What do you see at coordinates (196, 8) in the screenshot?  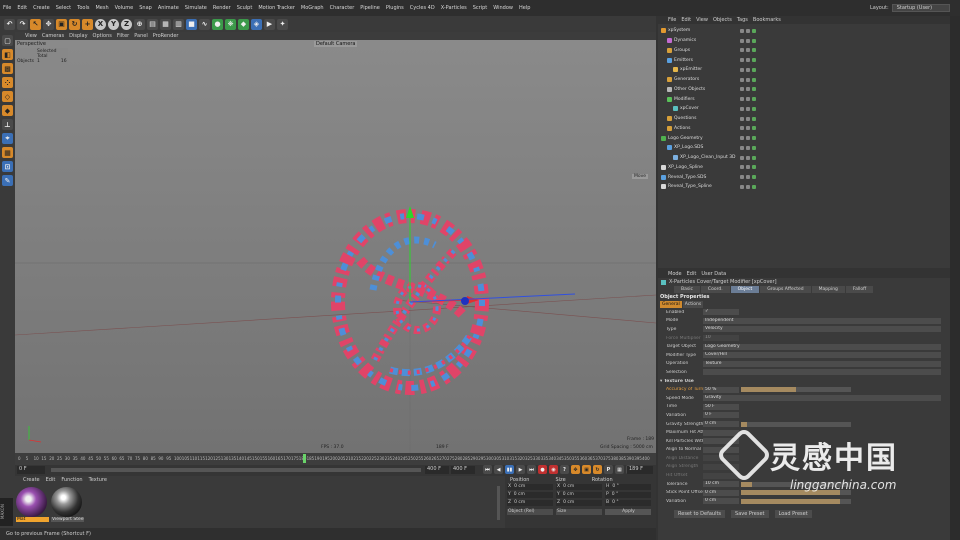 I see `menu-simulate: Simulate` at bounding box center [196, 8].